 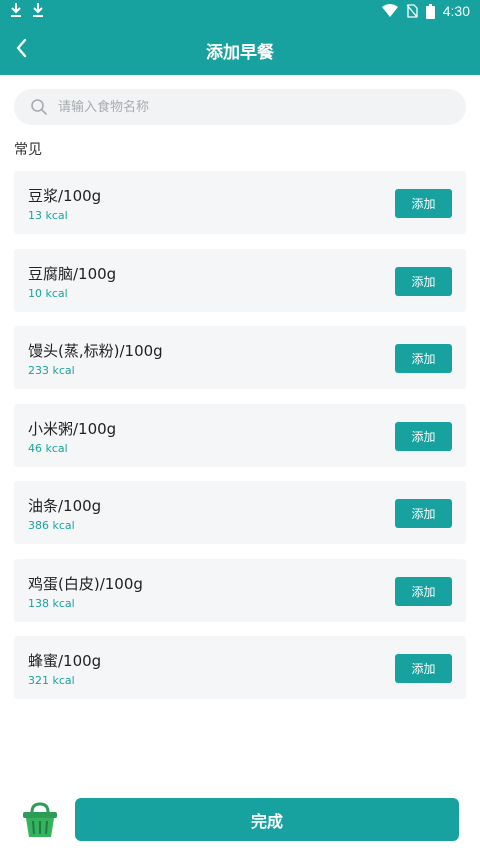 What do you see at coordinates (240, 202) in the screenshot?
I see `food-item: 豆浆/100g 13 kcal 添加` at bounding box center [240, 202].